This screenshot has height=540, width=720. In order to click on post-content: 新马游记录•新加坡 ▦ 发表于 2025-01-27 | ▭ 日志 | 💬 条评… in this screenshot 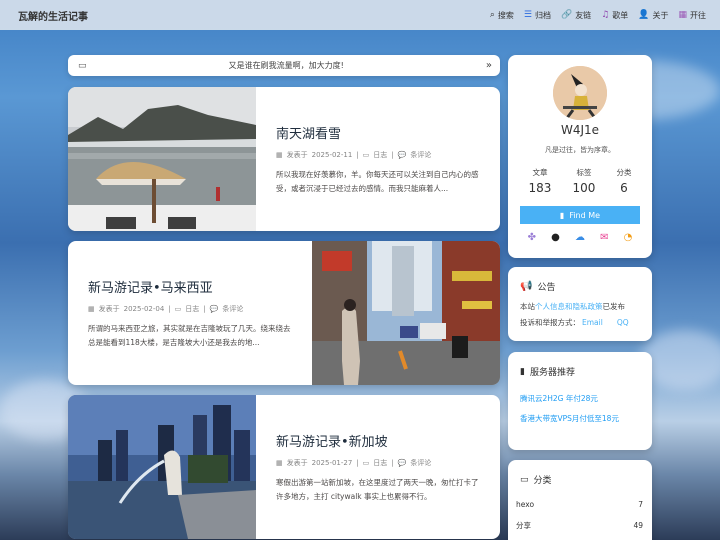, I will do `click(378, 467)`.